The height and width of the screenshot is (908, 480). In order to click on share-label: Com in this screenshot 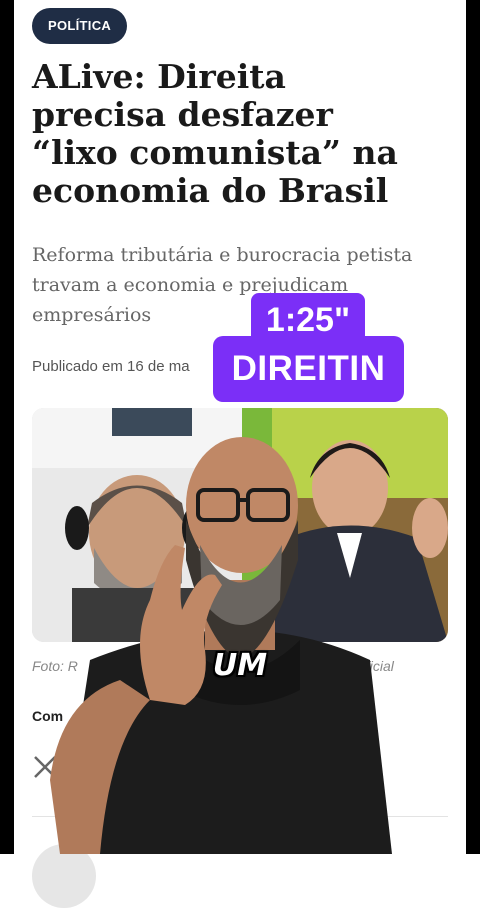, I will do `click(48, 716)`.